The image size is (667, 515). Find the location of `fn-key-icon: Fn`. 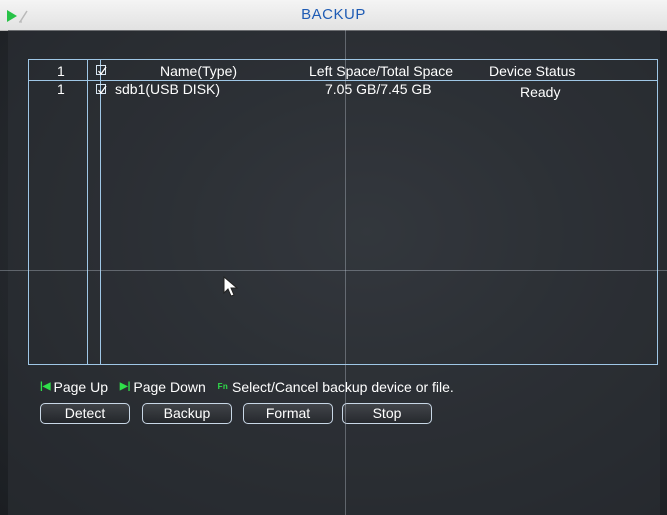

fn-key-icon: Fn is located at coordinates (223, 386).